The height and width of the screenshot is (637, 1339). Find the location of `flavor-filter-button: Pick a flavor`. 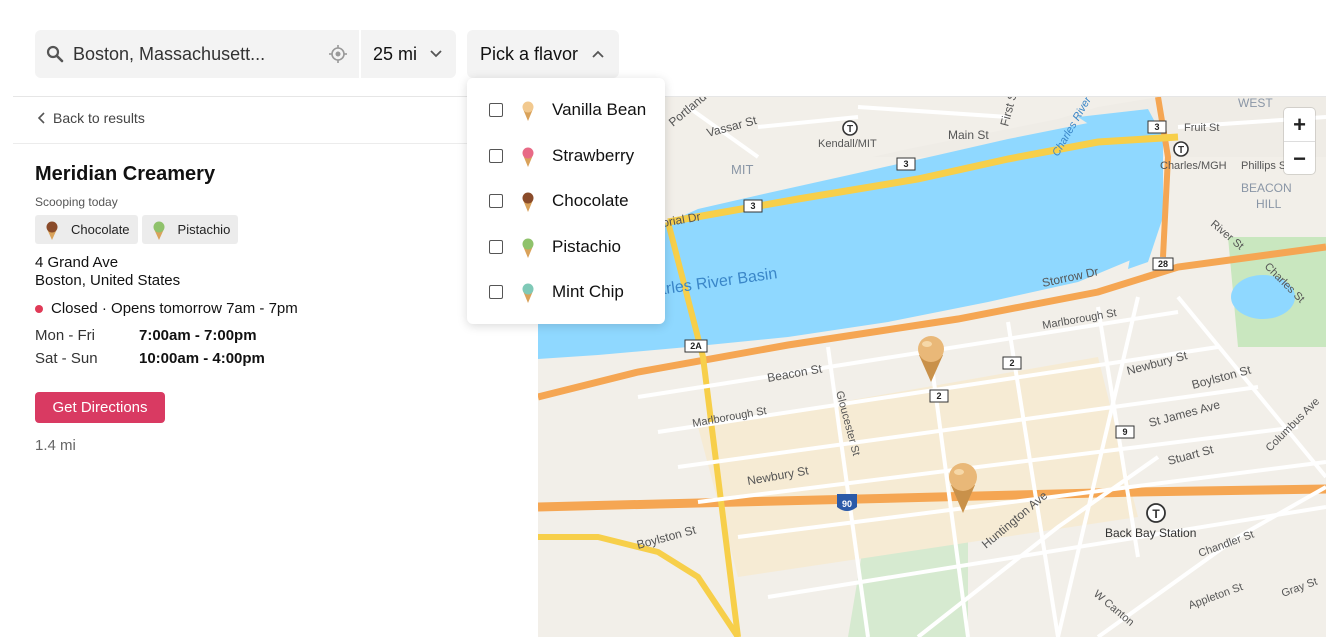

flavor-filter-button: Pick a flavor is located at coordinates (543, 54).